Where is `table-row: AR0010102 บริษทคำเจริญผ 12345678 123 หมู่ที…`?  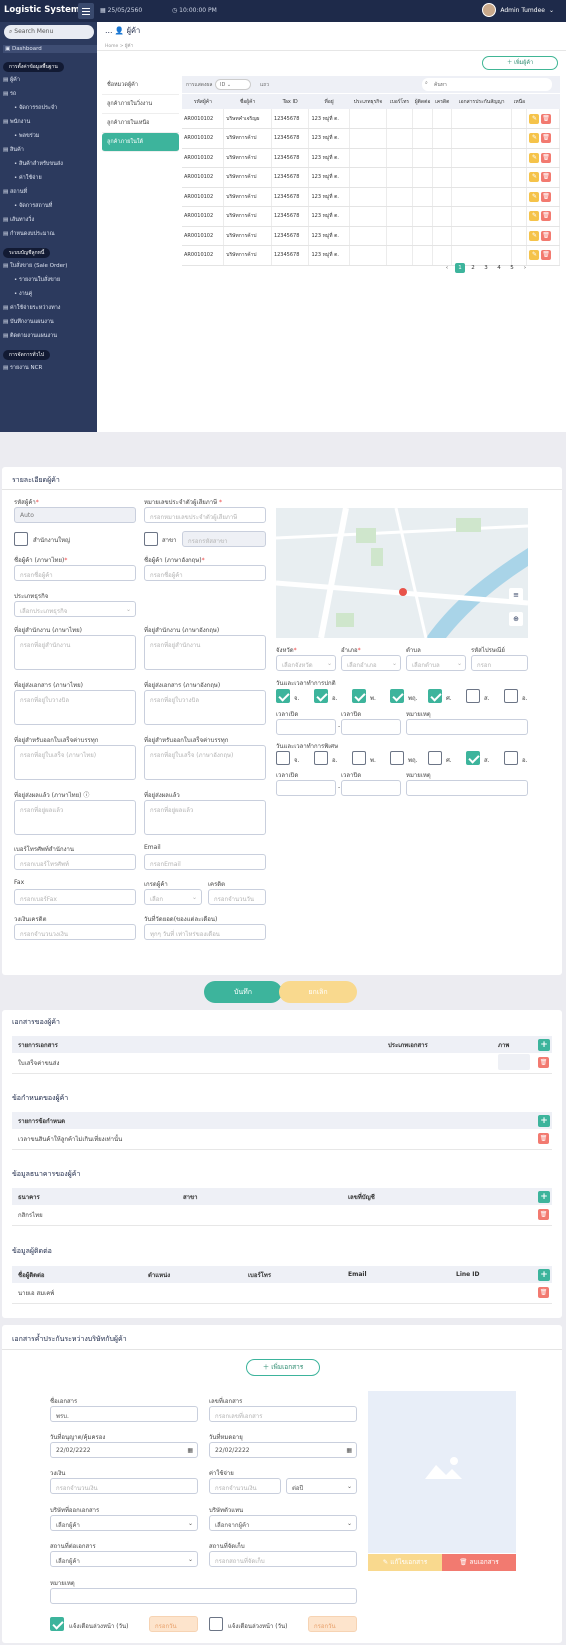 table-row: AR0010102 บริษทคำเจริญผ 12345678 123 หมู่ที… is located at coordinates (371, 119).